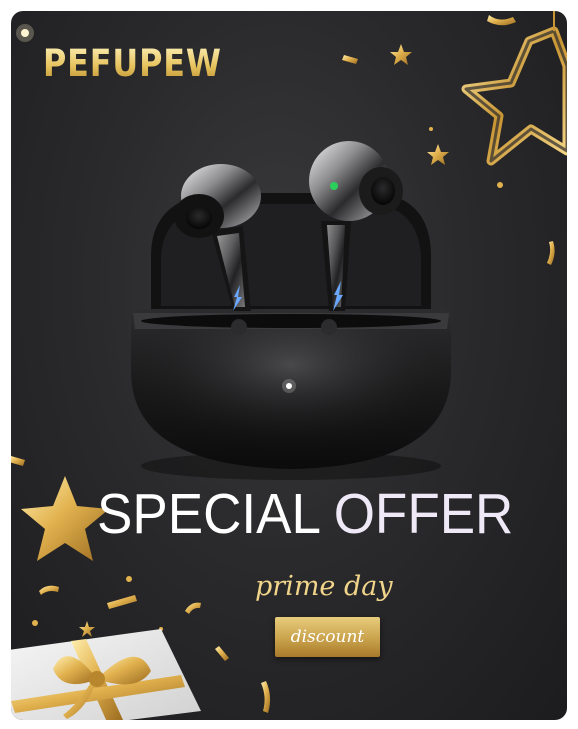  What do you see at coordinates (106, 674) in the screenshot?
I see `gift-box-icon` at bounding box center [106, 674].